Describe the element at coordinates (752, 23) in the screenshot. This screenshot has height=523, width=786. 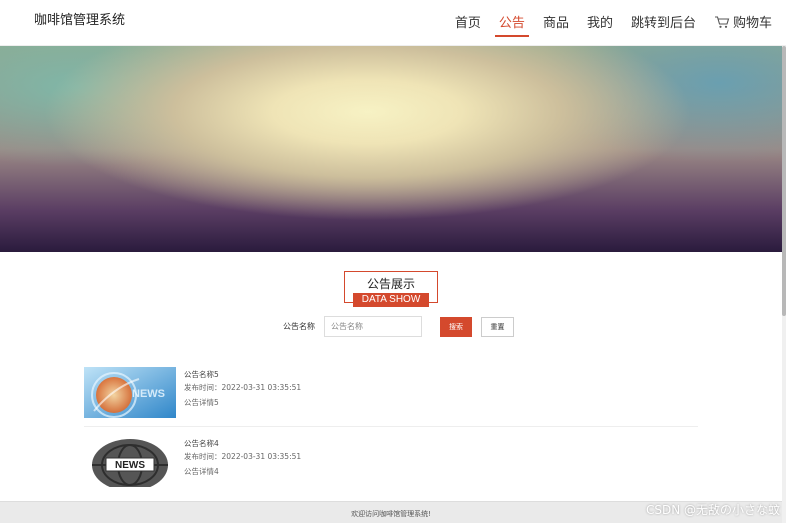
I see `nav-cart-label: 购物车` at that location.